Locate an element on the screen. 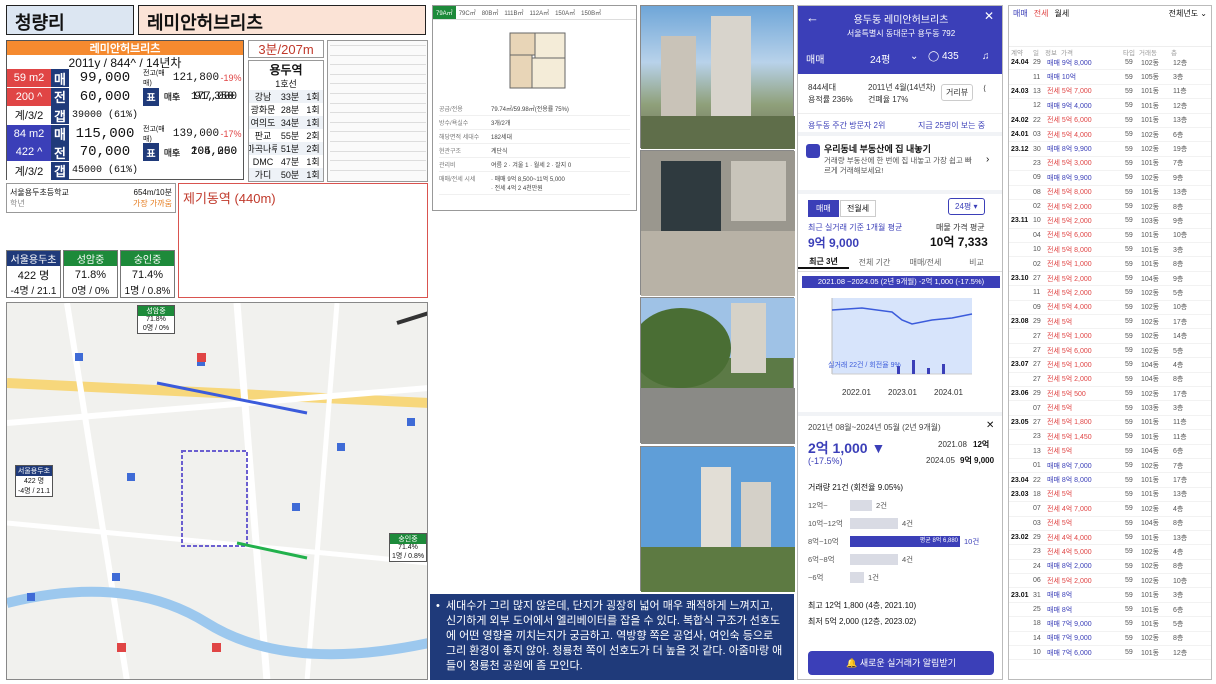  trade-row: 23.07 27 전세 5억 1,000 59 104동 4층 is located at coordinates (1110, 365).